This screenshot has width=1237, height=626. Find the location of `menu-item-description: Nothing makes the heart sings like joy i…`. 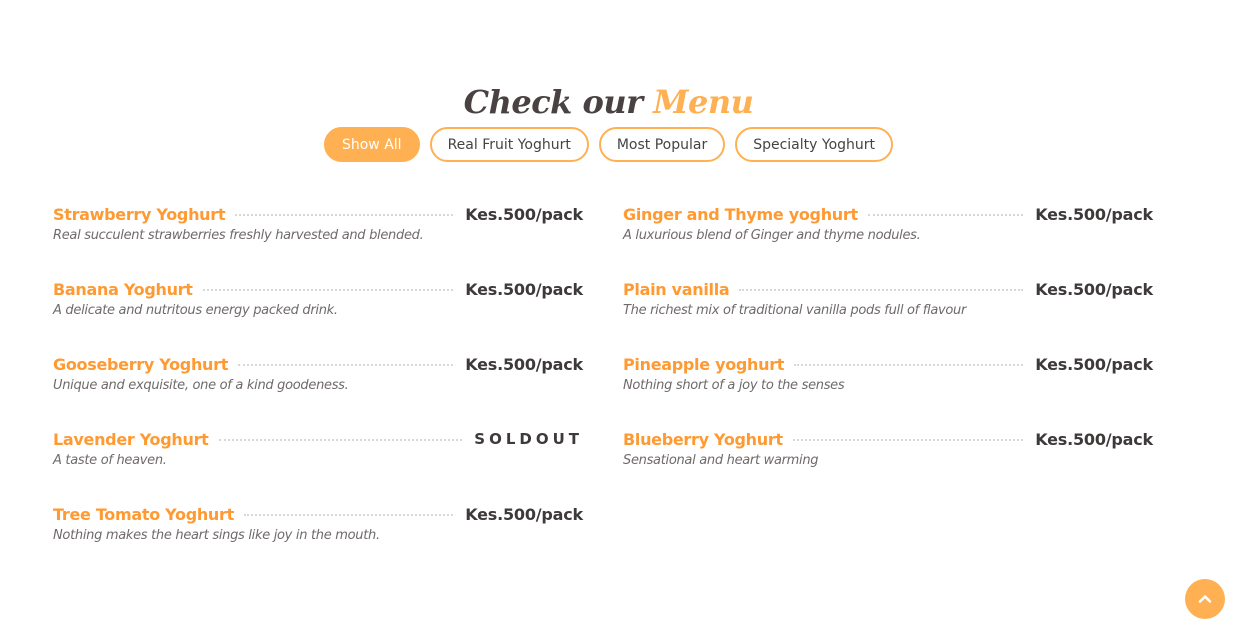

menu-item-description: Nothing makes the heart sings like joy i… is located at coordinates (216, 535).